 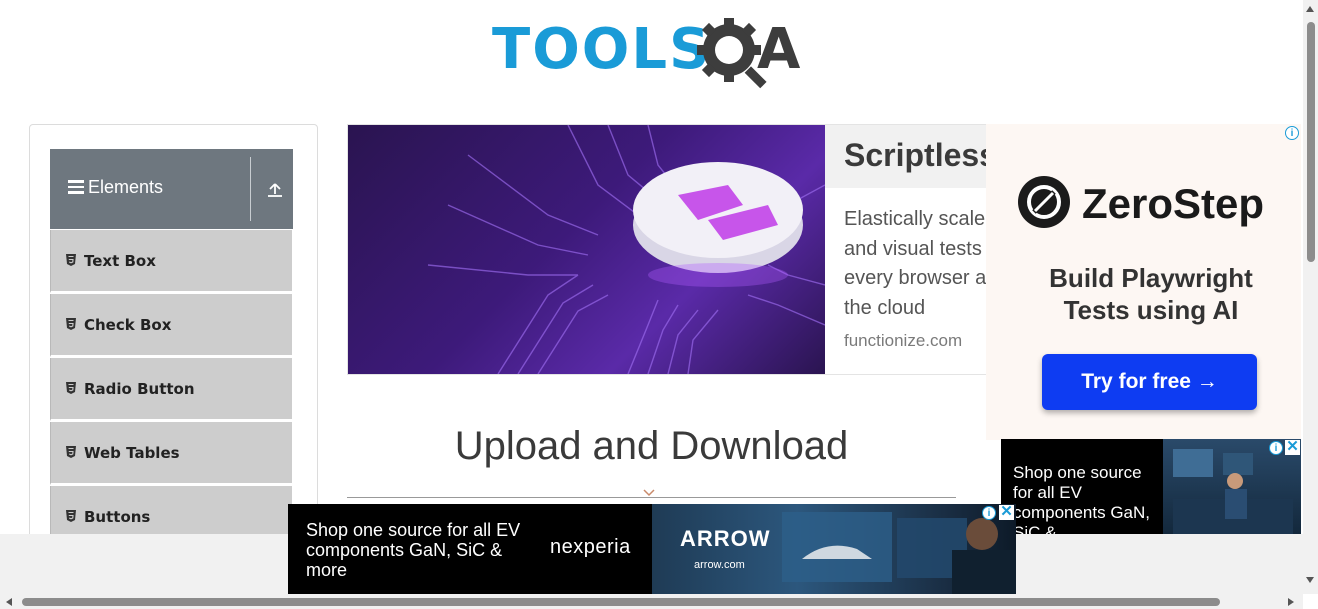 What do you see at coordinates (1291, 602) in the screenshot?
I see `scroll-right-arrow-icon` at bounding box center [1291, 602].